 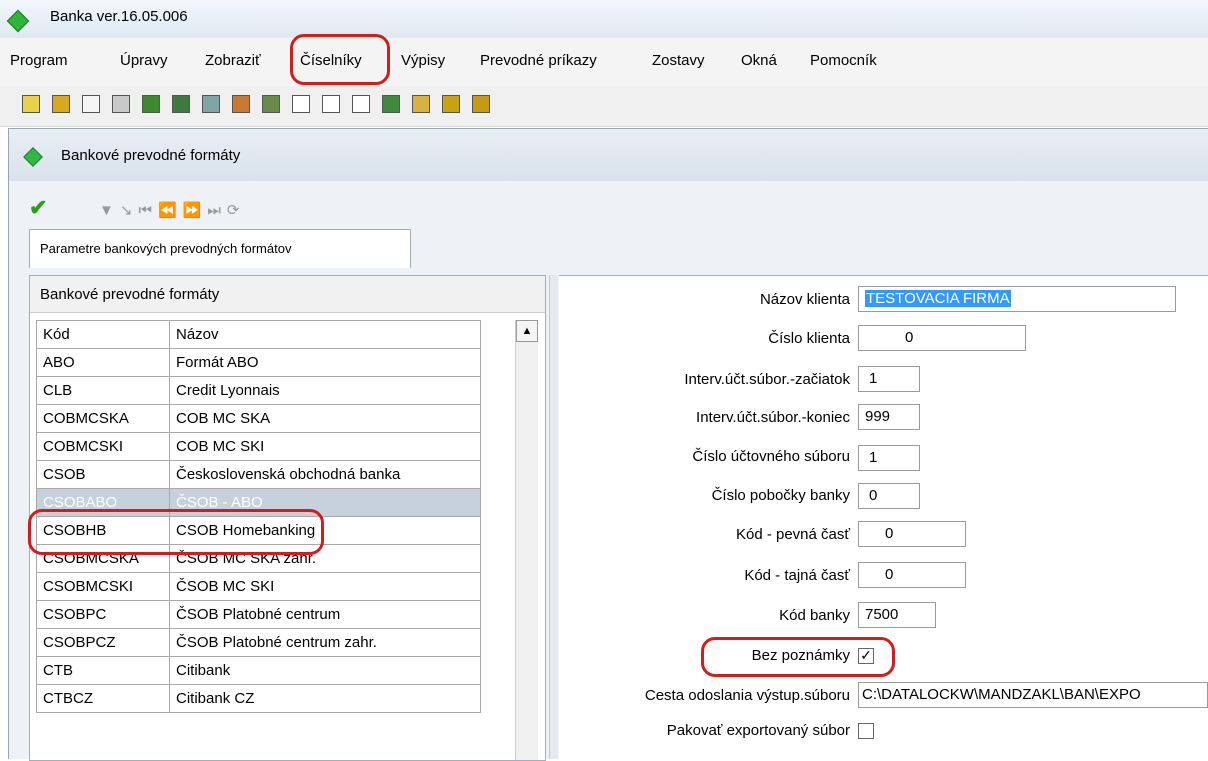 What do you see at coordinates (797, 575) in the screenshot?
I see `label-kod-tajna: Kód - tajná časť` at bounding box center [797, 575].